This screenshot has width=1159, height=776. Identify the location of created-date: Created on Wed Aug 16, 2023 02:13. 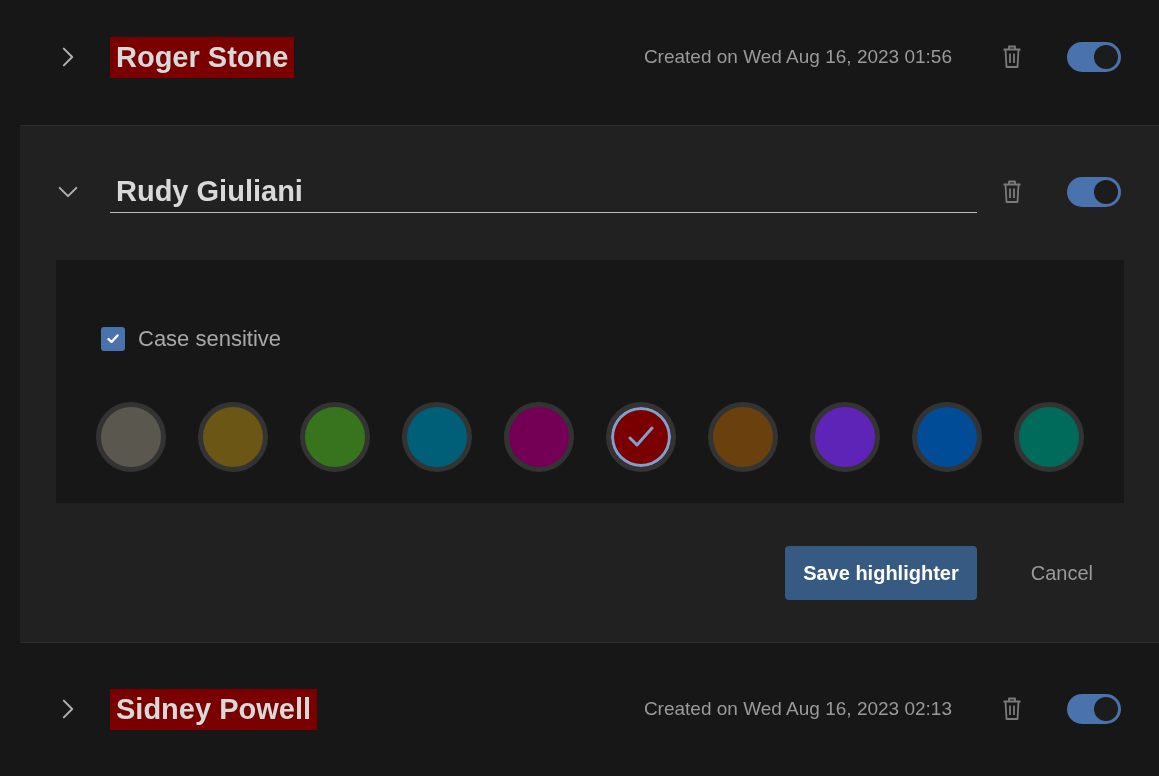
(797, 709).